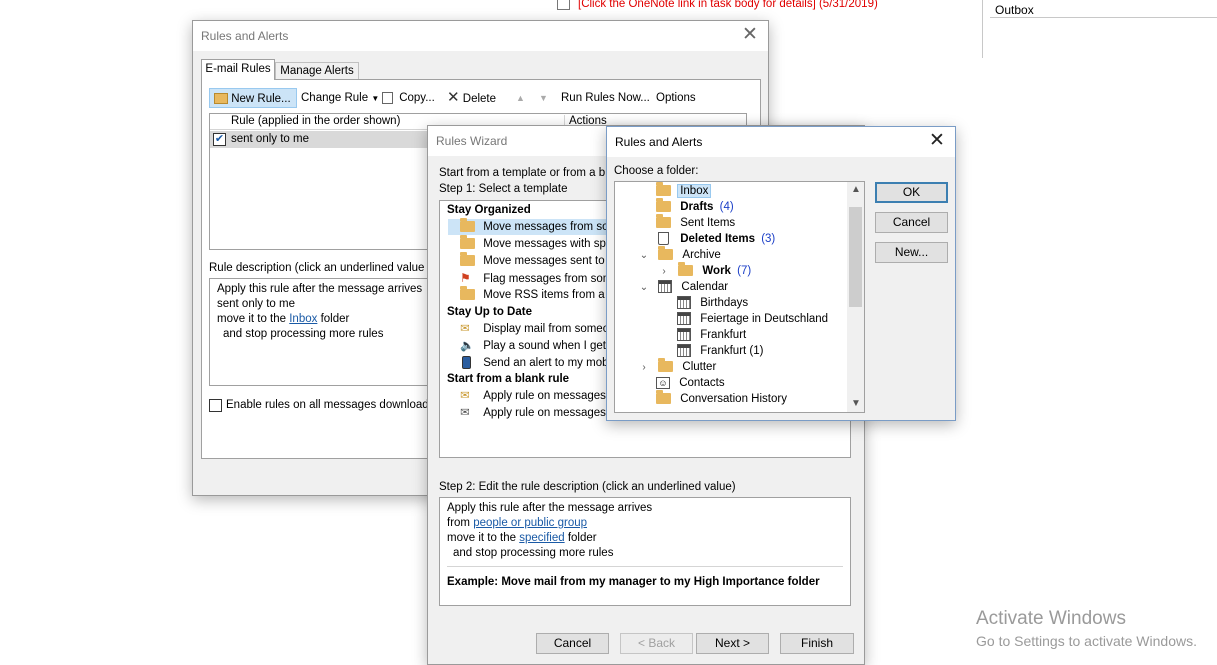 The height and width of the screenshot is (665, 1217). What do you see at coordinates (732, 643) in the screenshot?
I see `wizard-next-button: Next >` at bounding box center [732, 643].